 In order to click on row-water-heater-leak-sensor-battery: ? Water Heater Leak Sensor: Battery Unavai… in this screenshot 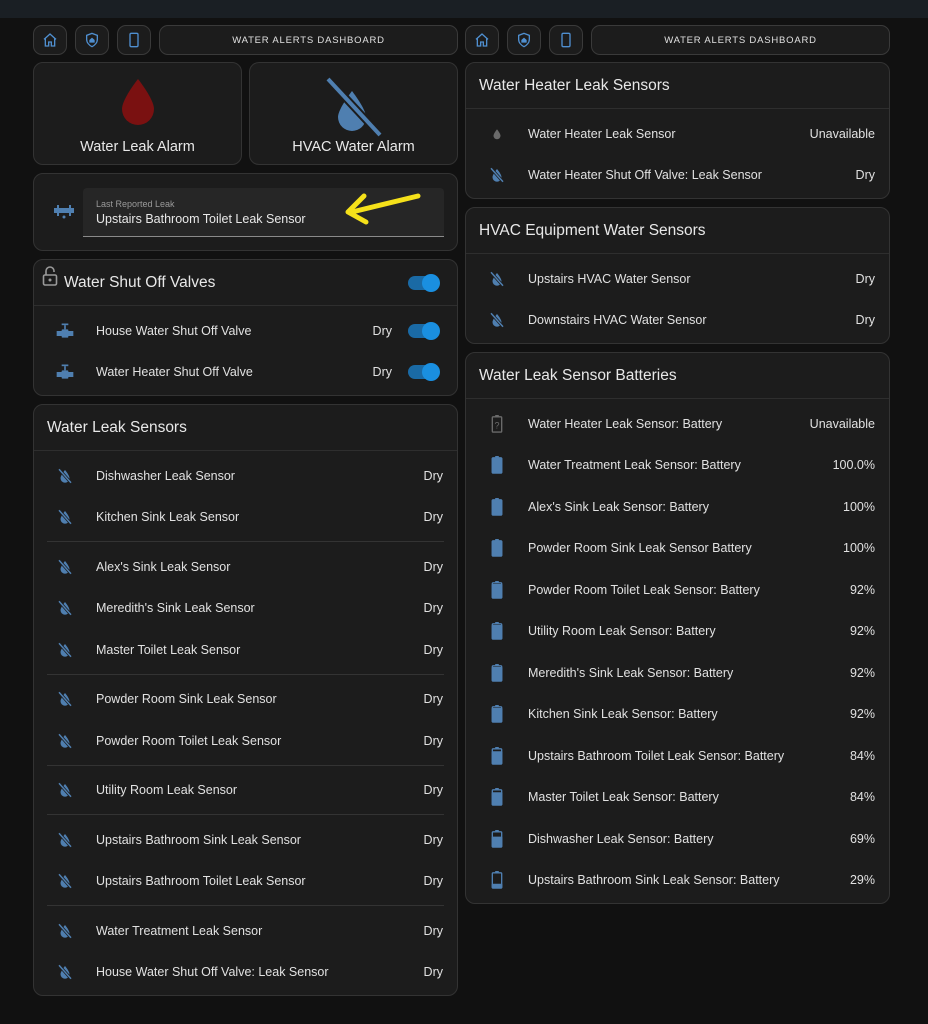, I will do `click(677, 424)`.